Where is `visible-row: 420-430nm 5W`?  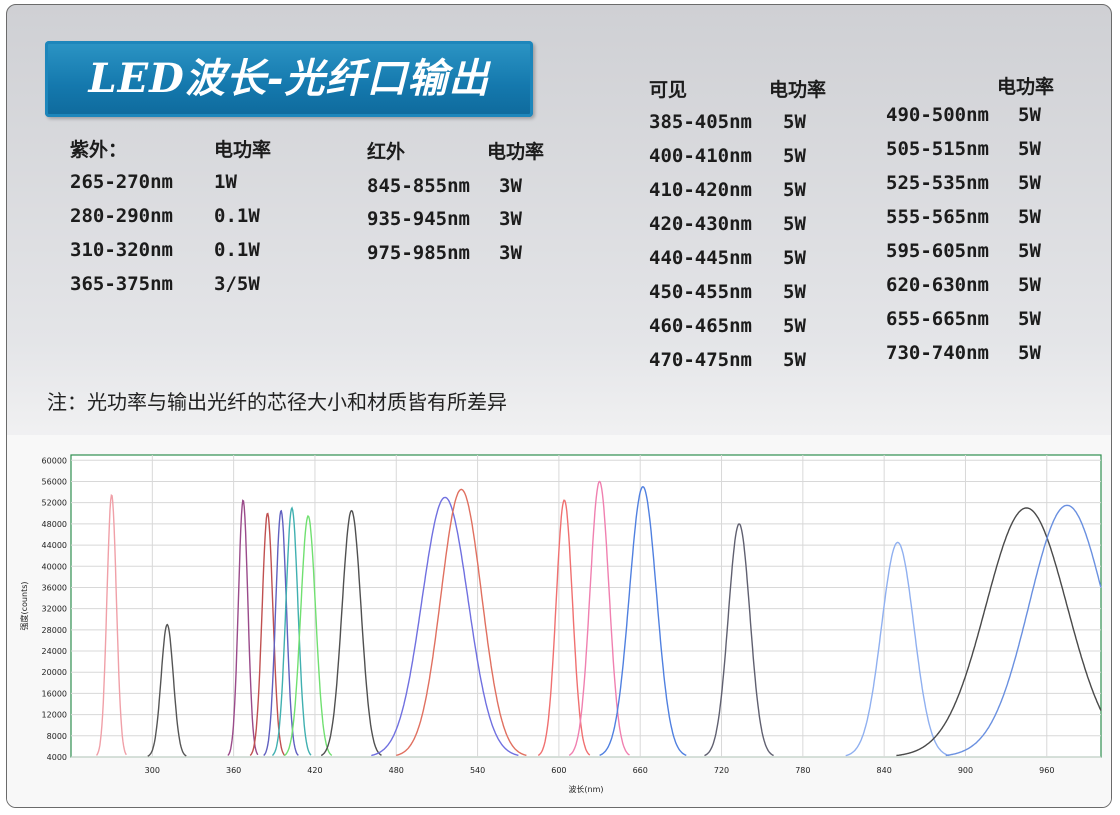
visible-row: 420-430nm 5W is located at coordinates (759, 225).